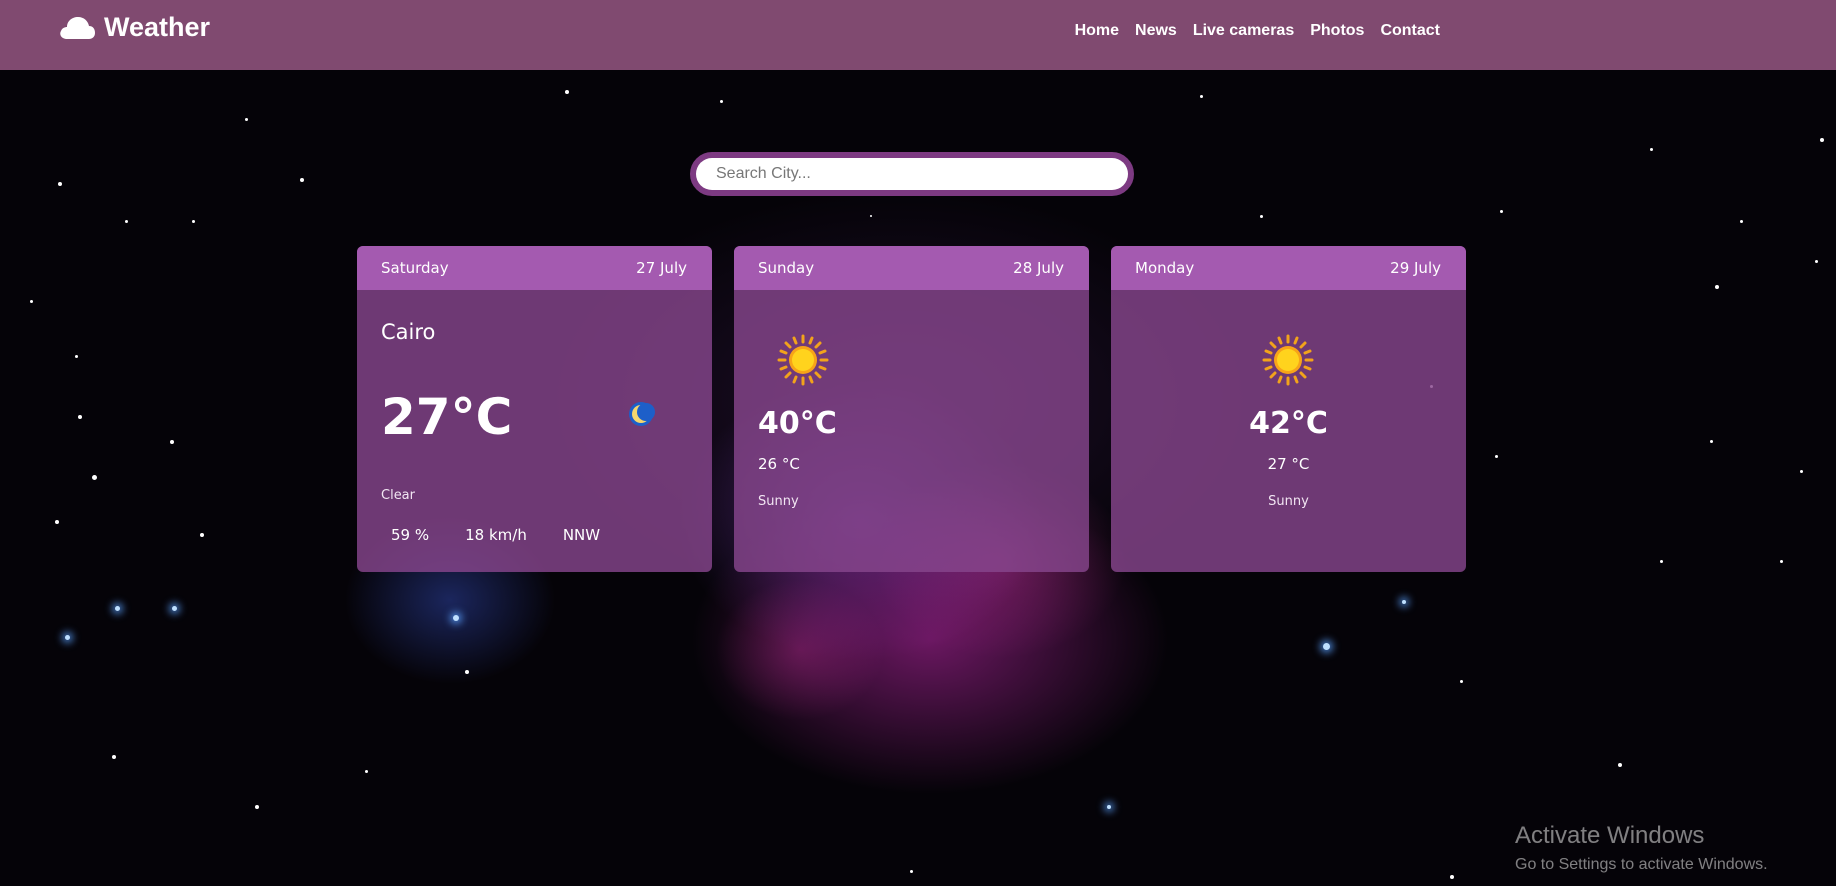 This screenshot has width=1836, height=886. Describe the element at coordinates (1243, 31) in the screenshot. I see `nav-live-cameras: Live cameras` at that location.